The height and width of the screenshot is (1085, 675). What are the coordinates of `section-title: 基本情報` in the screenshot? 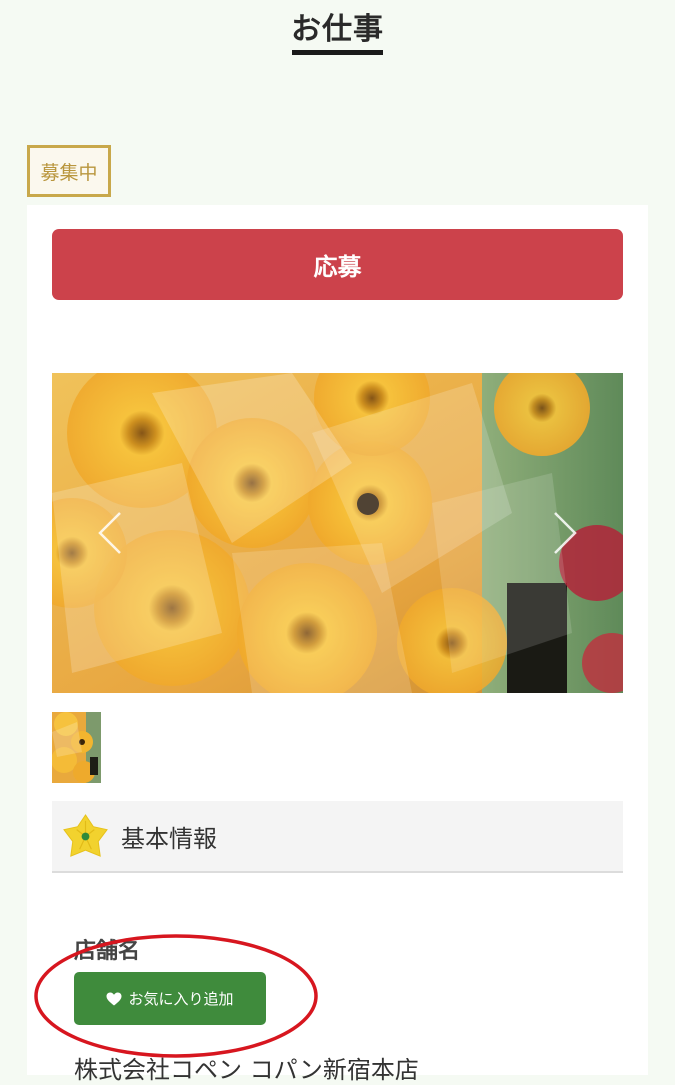 It's located at (169, 839).